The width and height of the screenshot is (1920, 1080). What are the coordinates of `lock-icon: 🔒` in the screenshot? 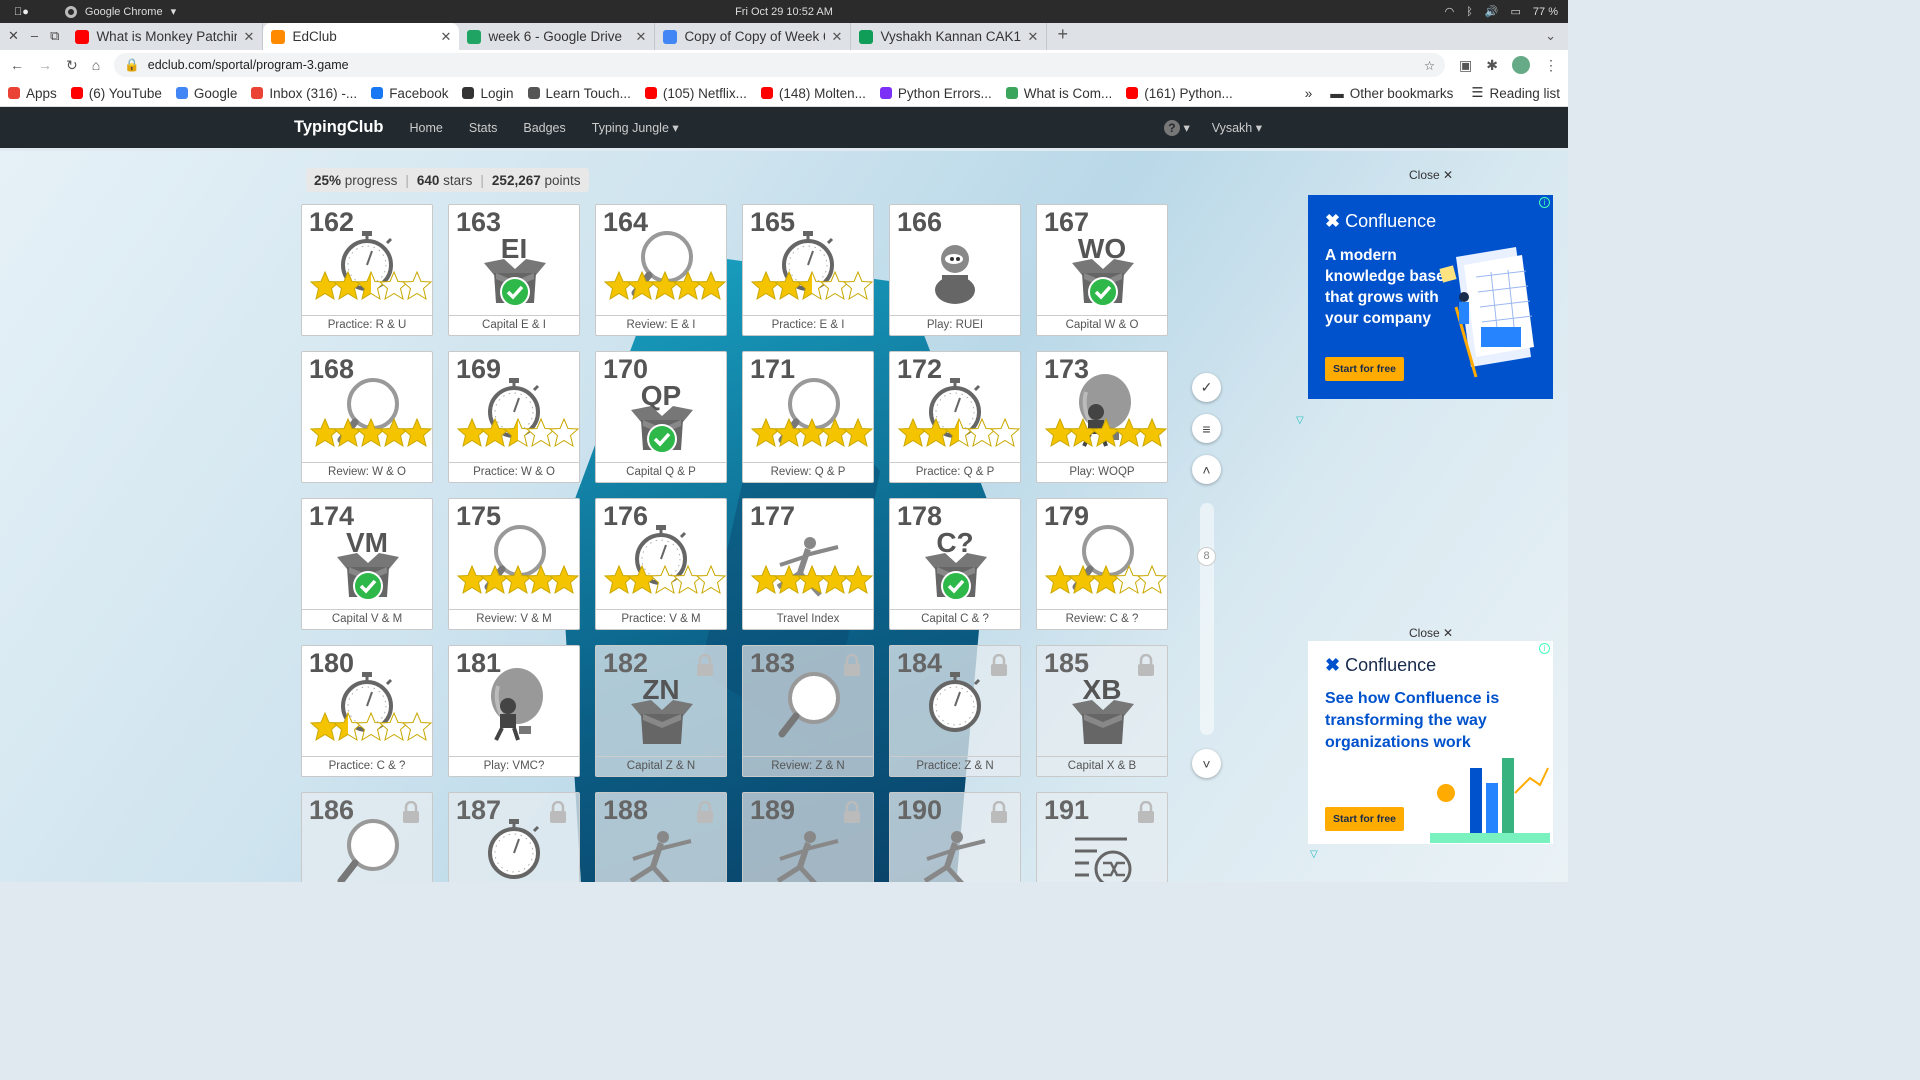 It's located at (132, 65).